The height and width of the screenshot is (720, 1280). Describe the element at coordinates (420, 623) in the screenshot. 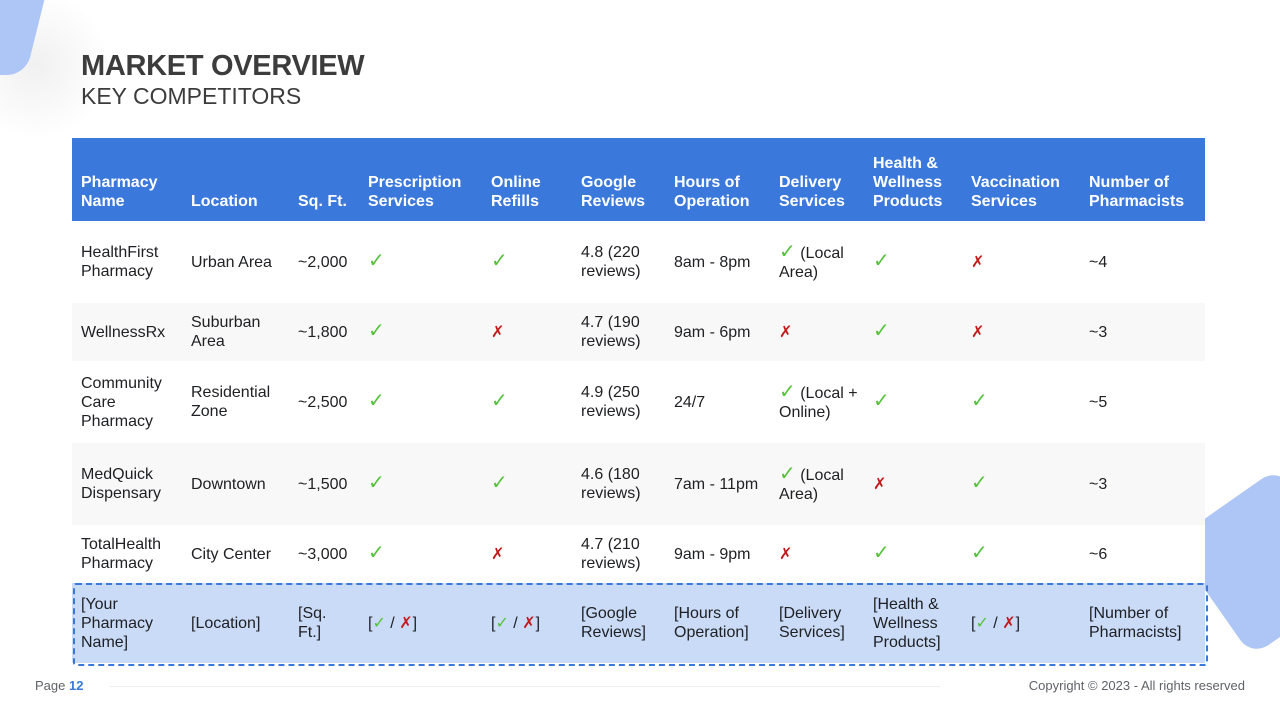

I see `prescription-placeholder: [✓ / ✗]` at that location.